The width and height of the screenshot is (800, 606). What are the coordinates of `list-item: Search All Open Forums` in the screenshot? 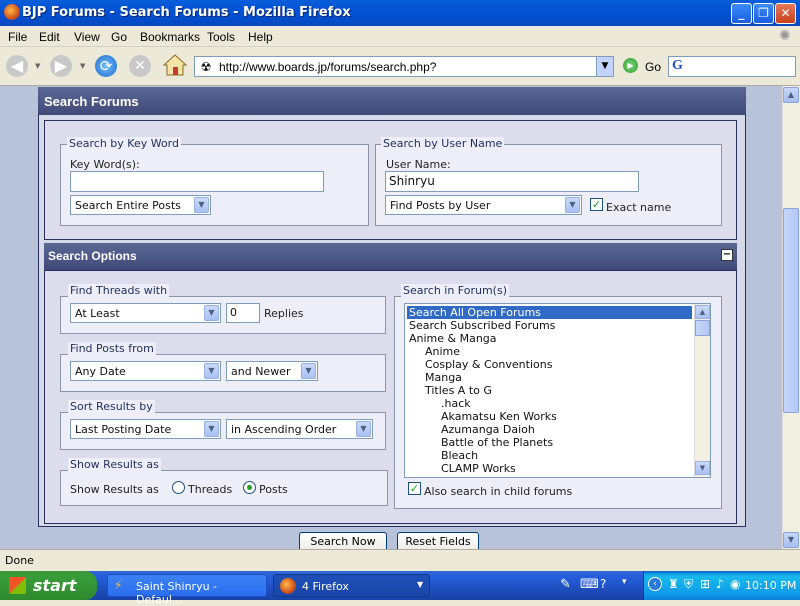 It's located at (549, 312).